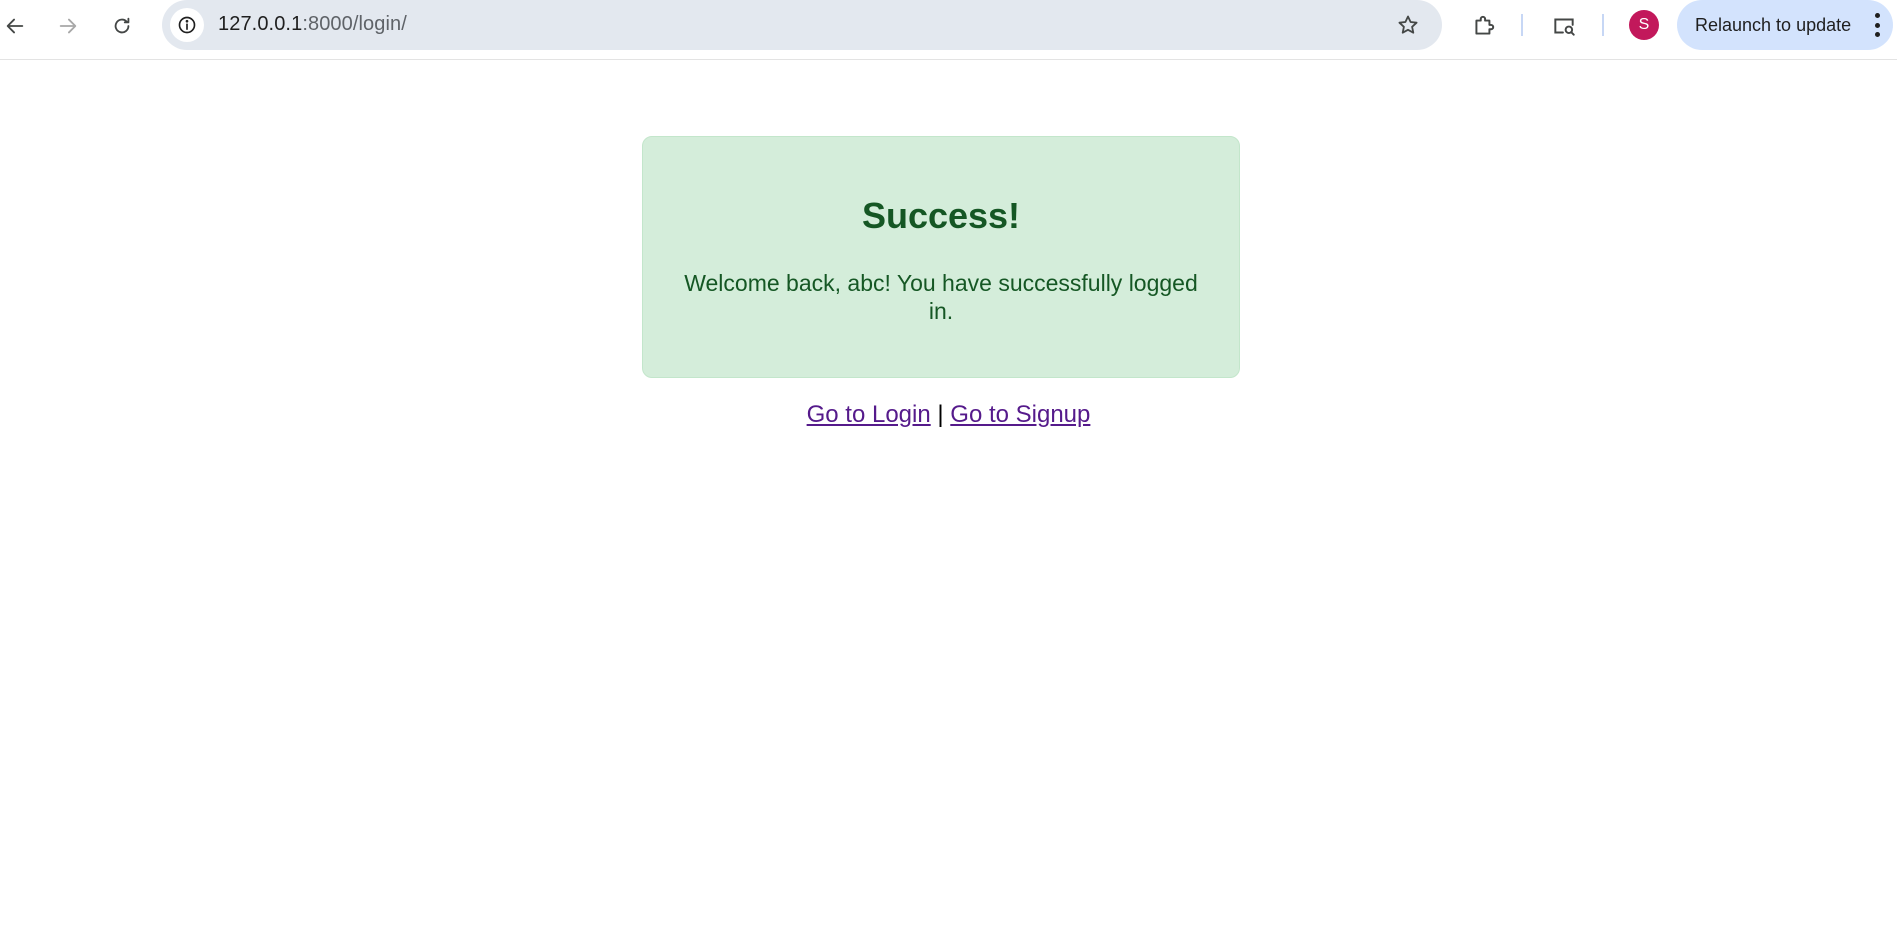 The image size is (1897, 934). I want to click on signup-link: Go to Signup, so click(1020, 414).